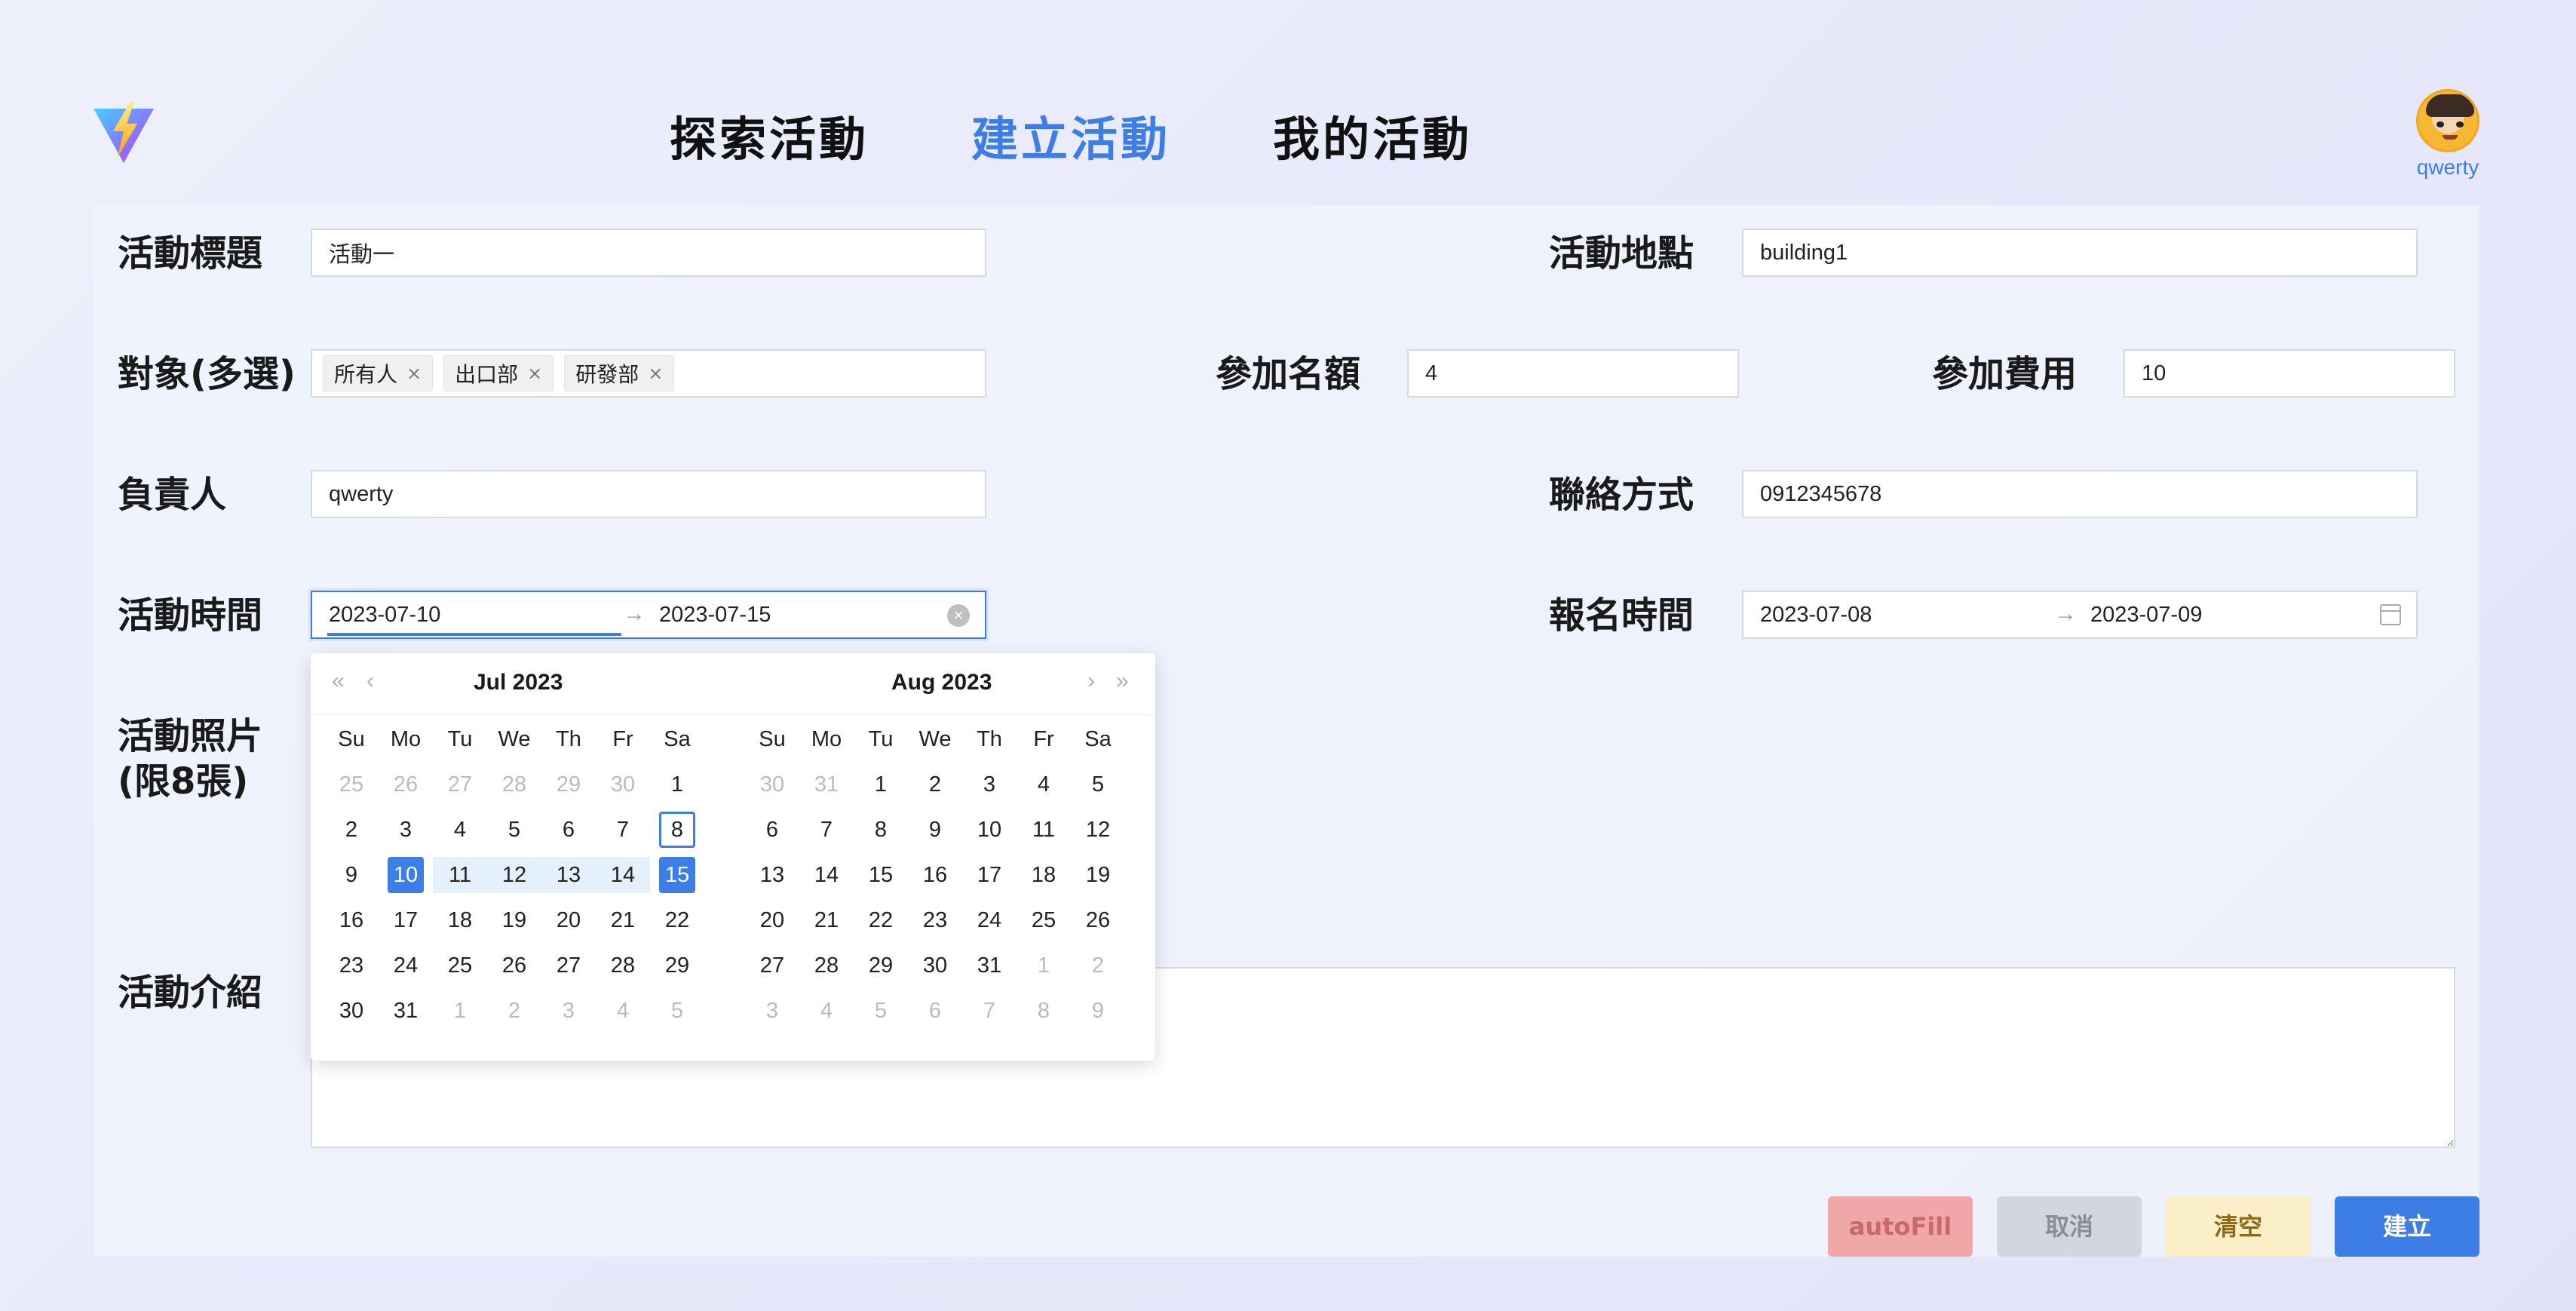 The height and width of the screenshot is (1311, 2576). I want to click on right-month-title: Aug 2023, so click(941, 682).